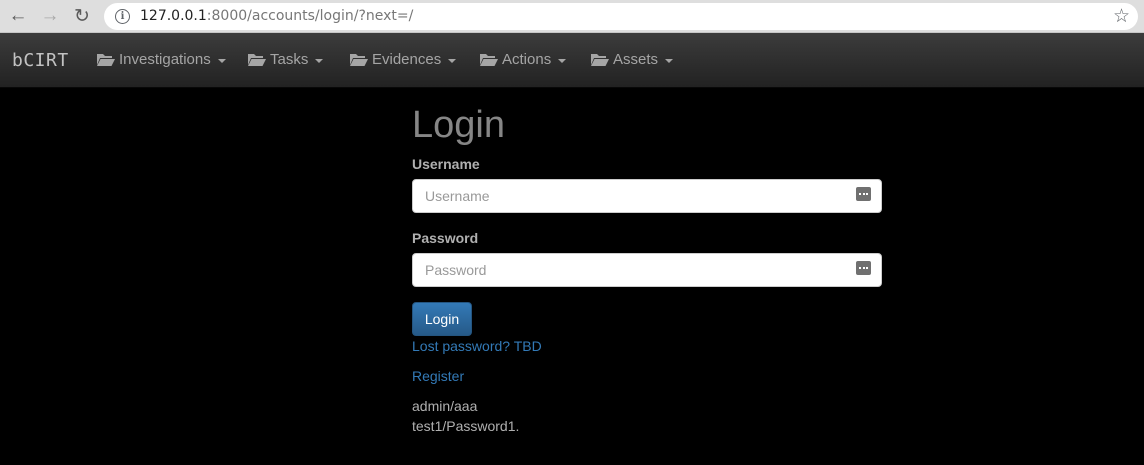 This screenshot has height=465, width=1144. What do you see at coordinates (173, 16) in the screenshot?
I see `url-host: 127.0.0.1` at bounding box center [173, 16].